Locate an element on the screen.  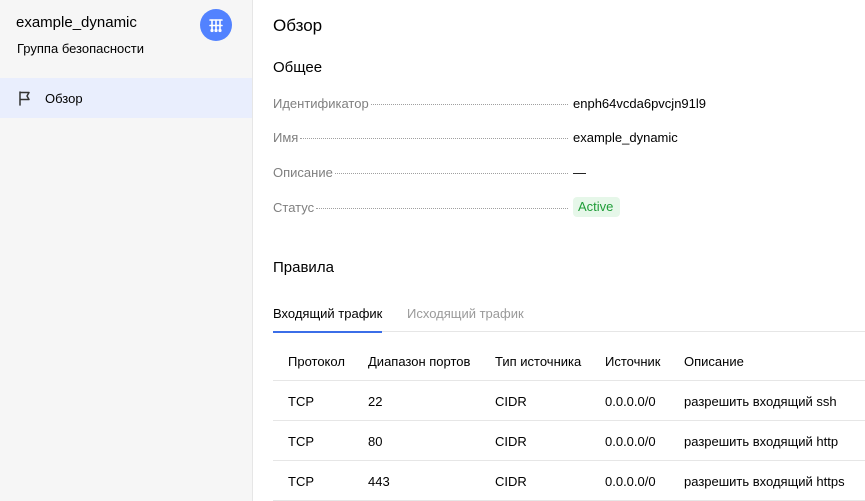
cell-port-range: 22 is located at coordinates (375, 401).